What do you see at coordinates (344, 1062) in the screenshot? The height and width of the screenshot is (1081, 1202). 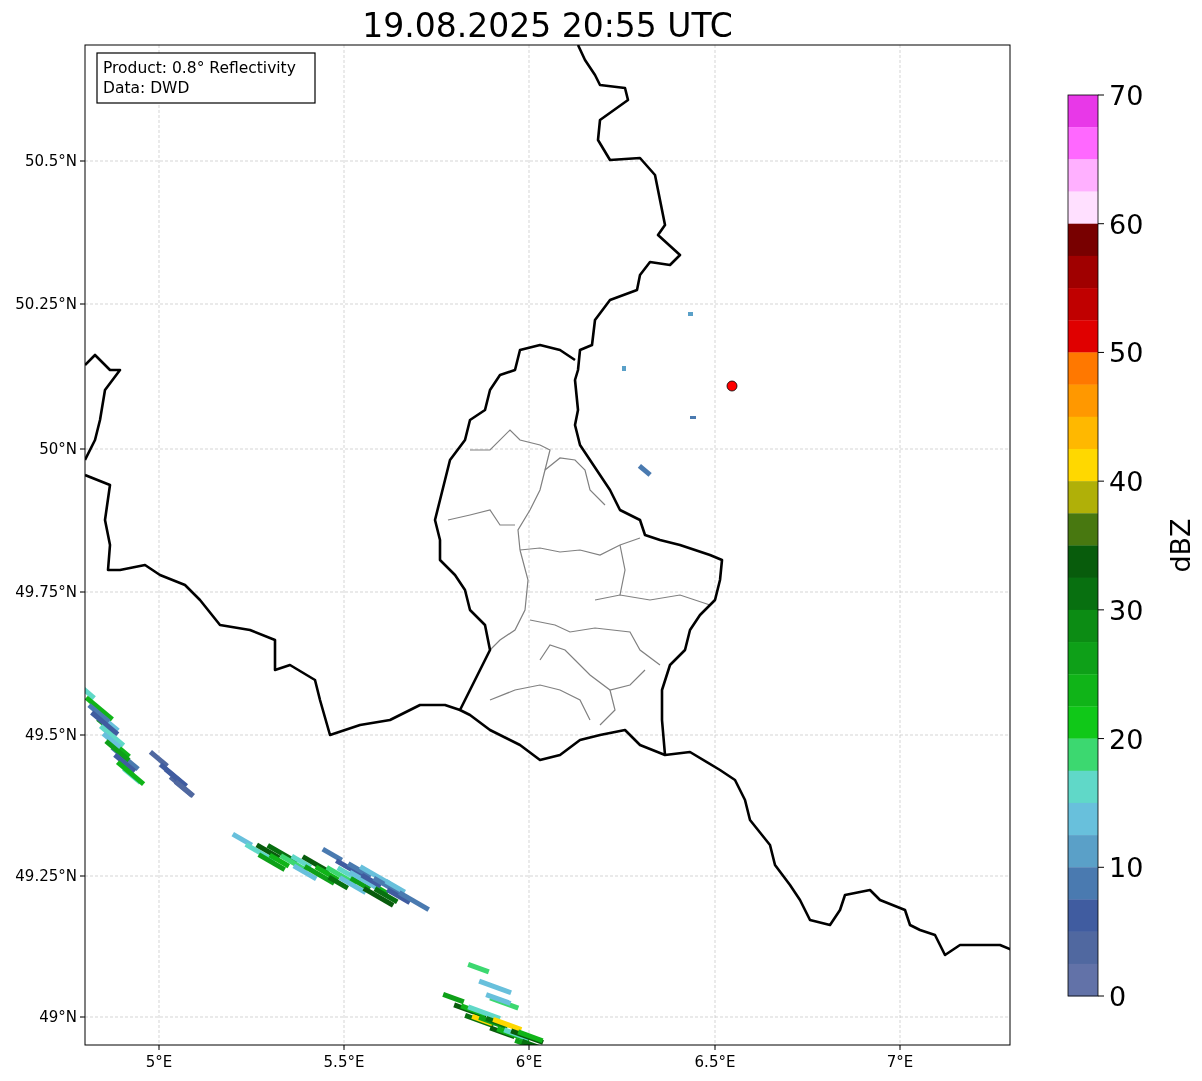 I see `axis-tick-label: 5.5°E` at bounding box center [344, 1062].